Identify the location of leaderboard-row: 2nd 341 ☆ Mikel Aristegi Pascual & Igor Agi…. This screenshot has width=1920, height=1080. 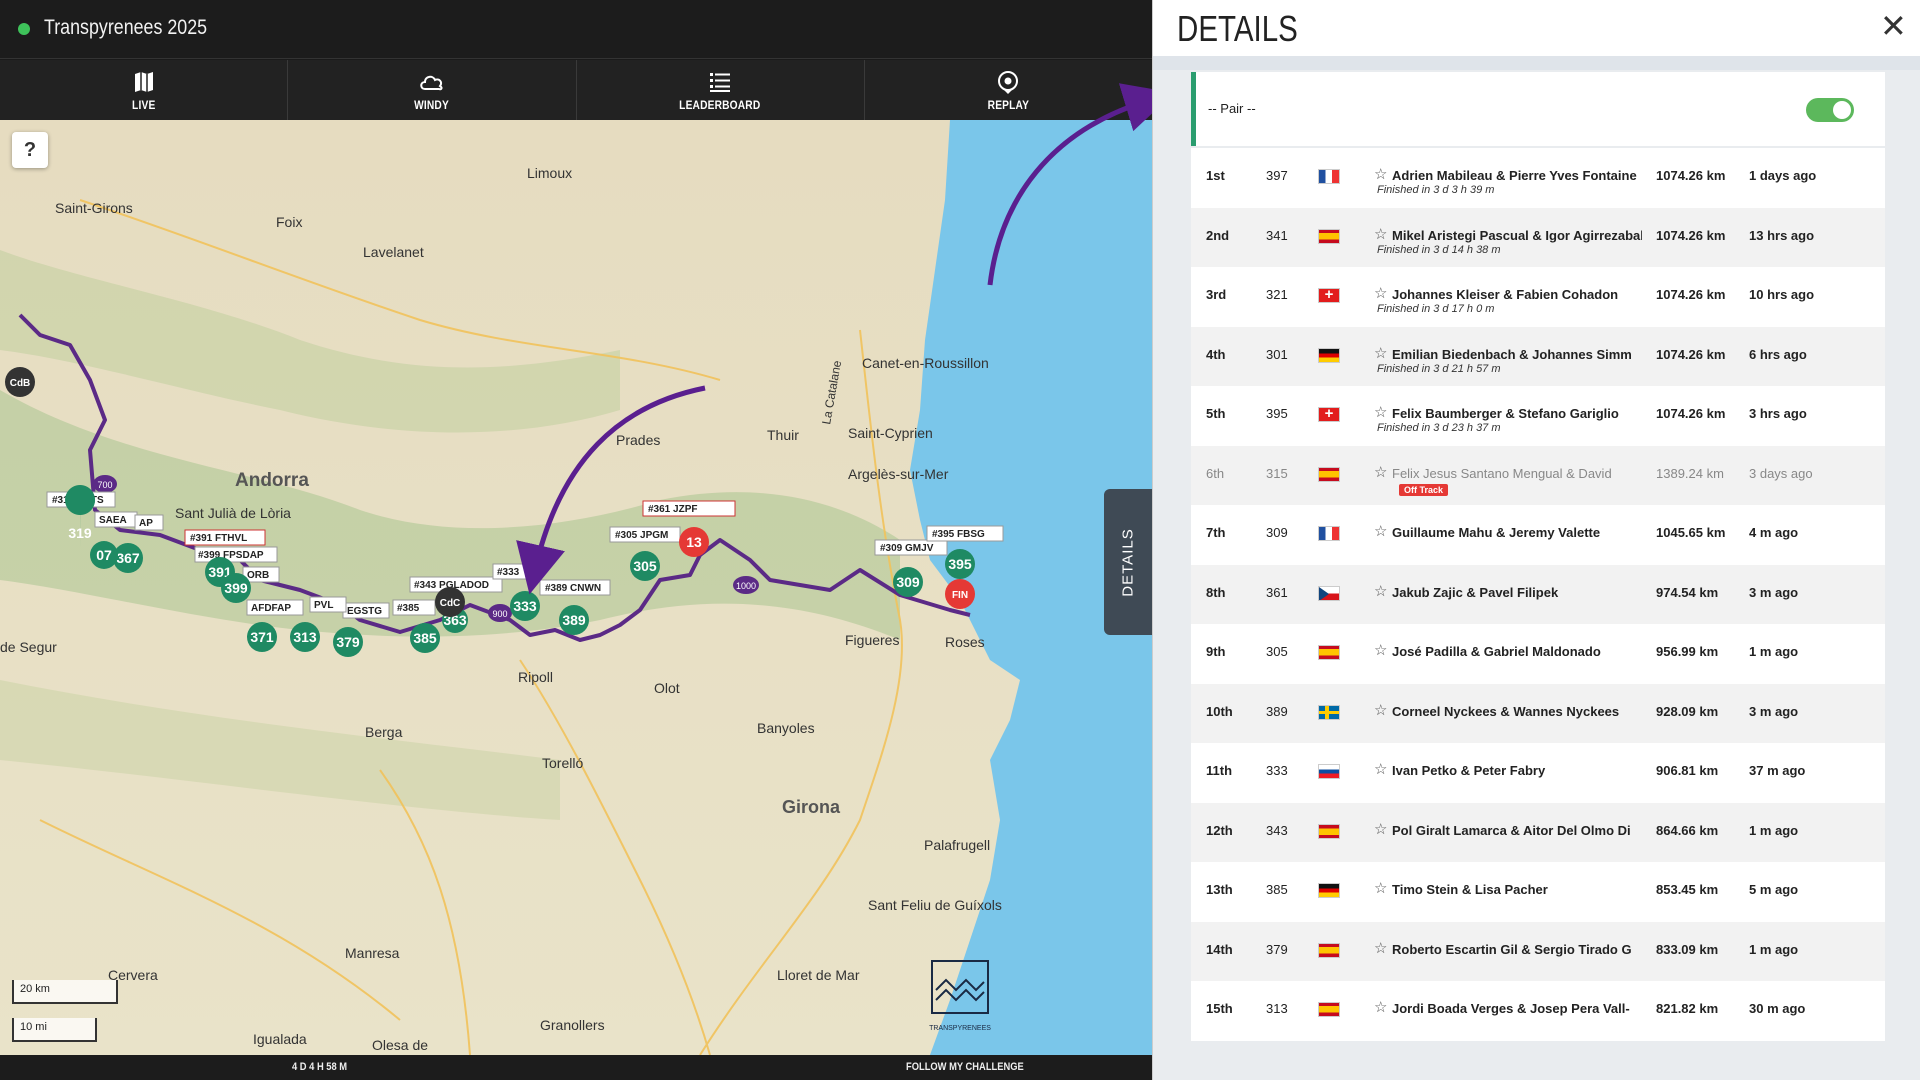
(1538, 237).